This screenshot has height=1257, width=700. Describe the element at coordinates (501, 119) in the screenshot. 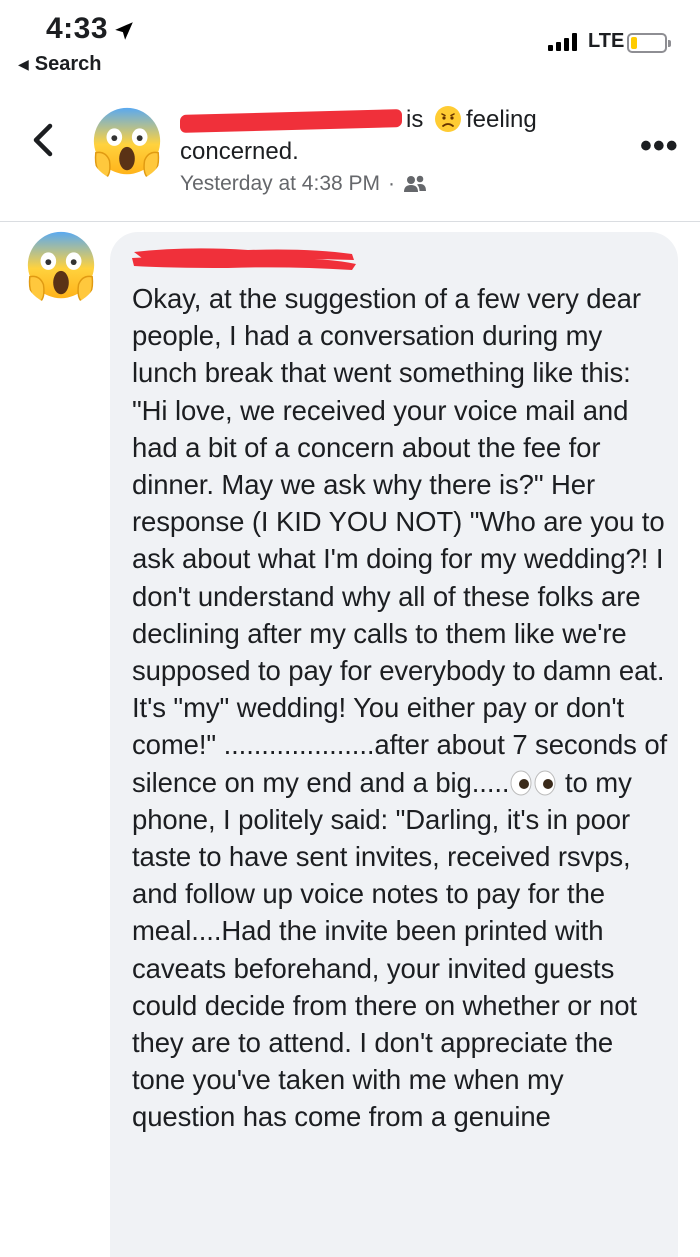

I see `feeling-label: feeling` at that location.